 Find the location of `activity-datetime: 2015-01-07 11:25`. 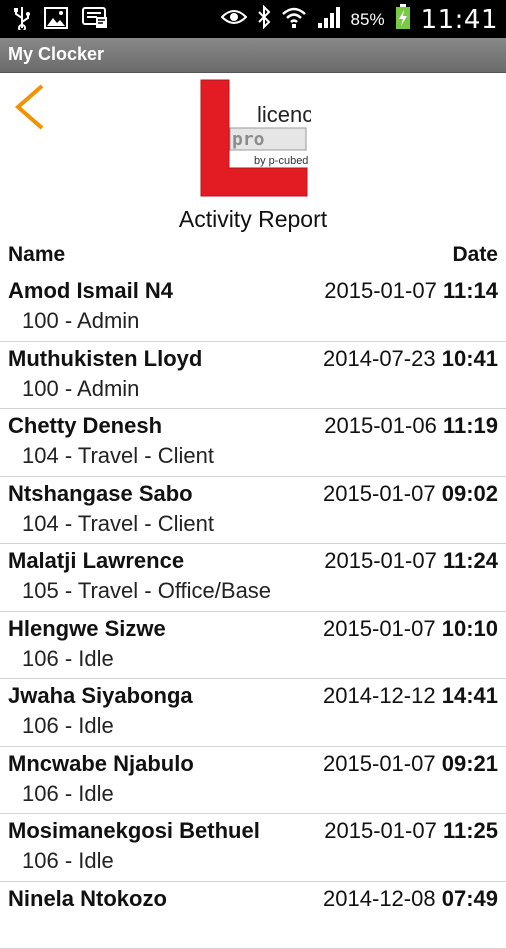

activity-datetime: 2015-01-07 11:25 is located at coordinates (411, 831).